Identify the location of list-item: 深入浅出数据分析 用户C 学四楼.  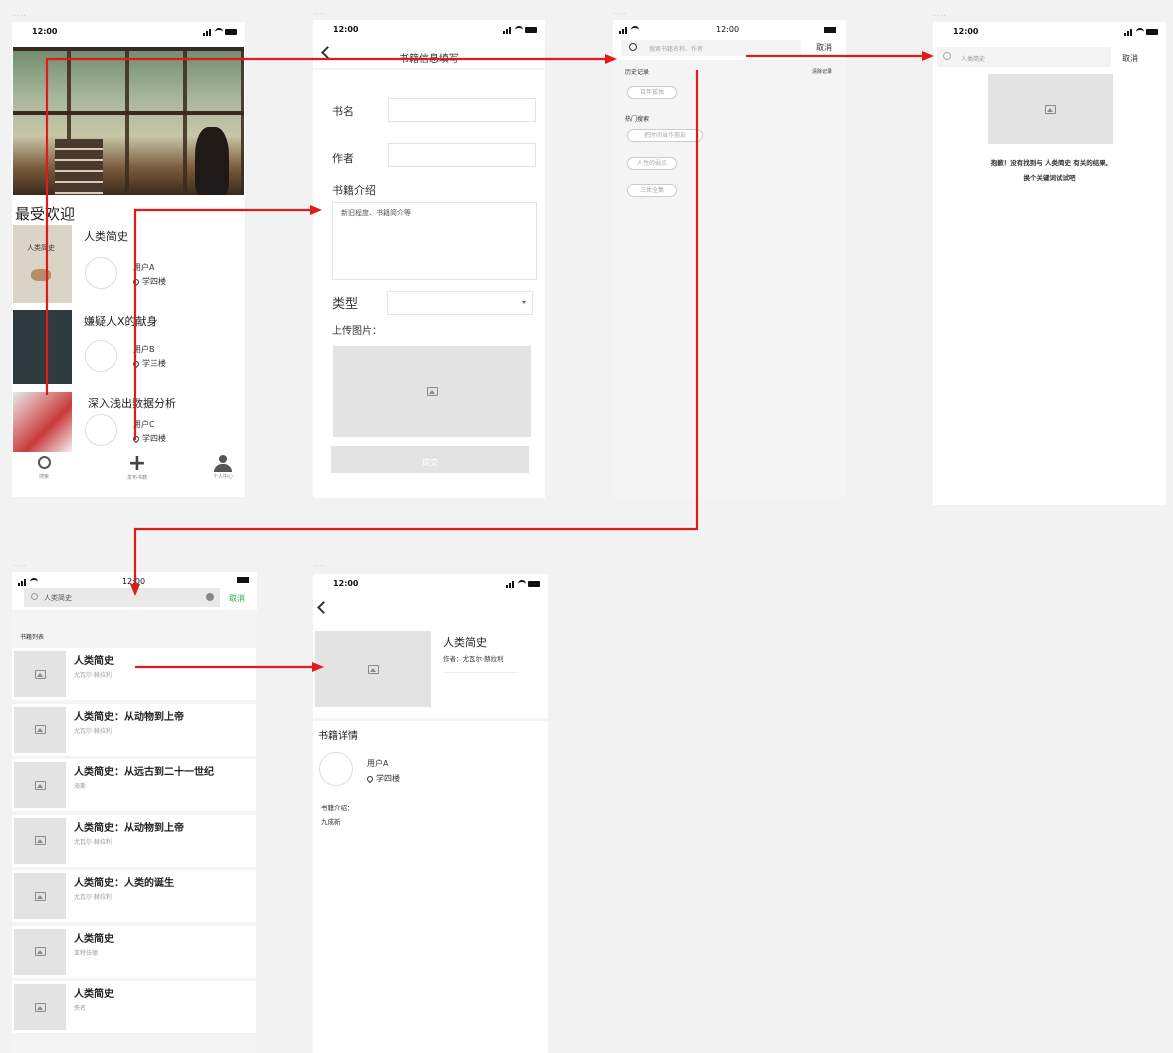
(128, 423).